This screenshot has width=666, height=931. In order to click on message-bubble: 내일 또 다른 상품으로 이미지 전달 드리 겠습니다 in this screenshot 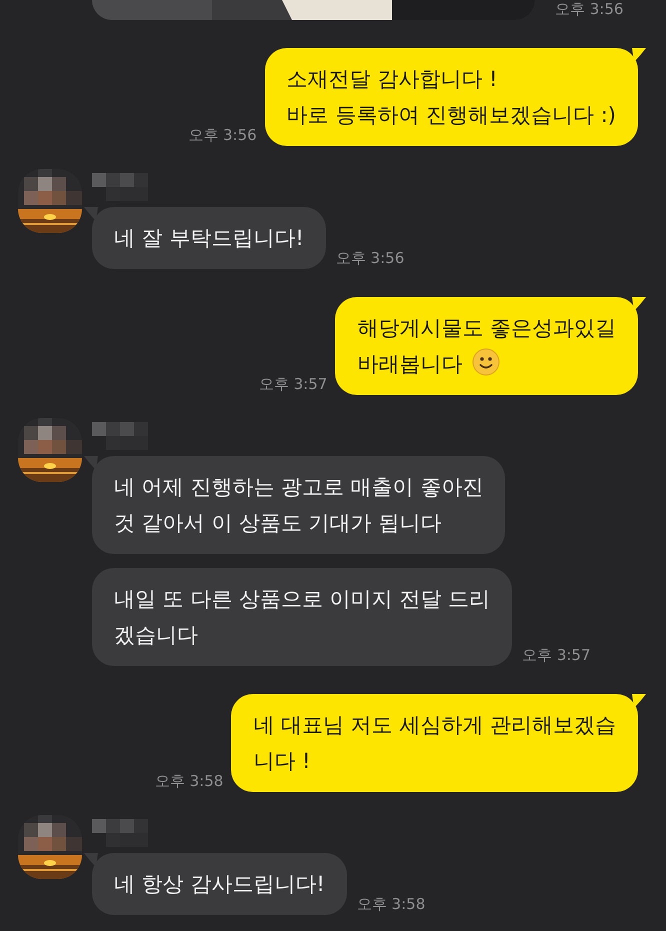, I will do `click(302, 617)`.